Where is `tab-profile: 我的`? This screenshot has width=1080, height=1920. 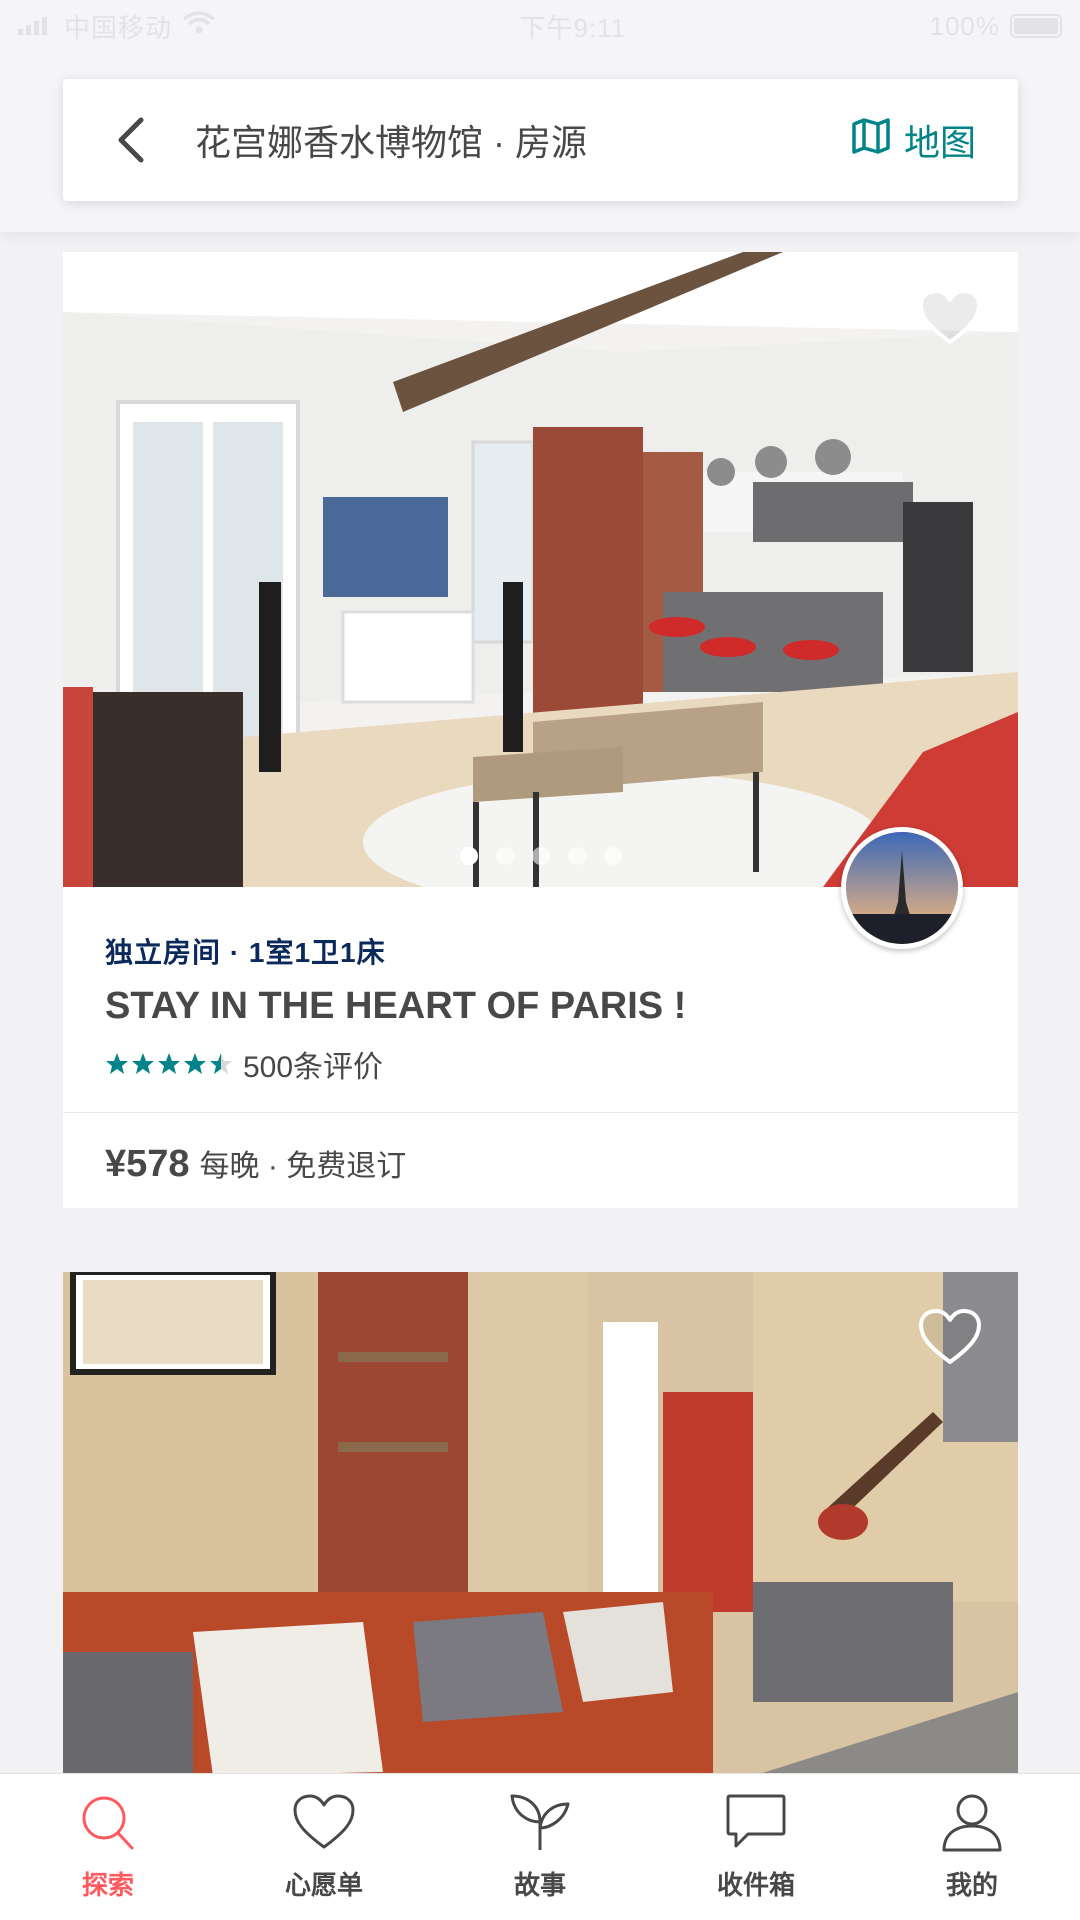
tab-profile: 我的 is located at coordinates (972, 1847).